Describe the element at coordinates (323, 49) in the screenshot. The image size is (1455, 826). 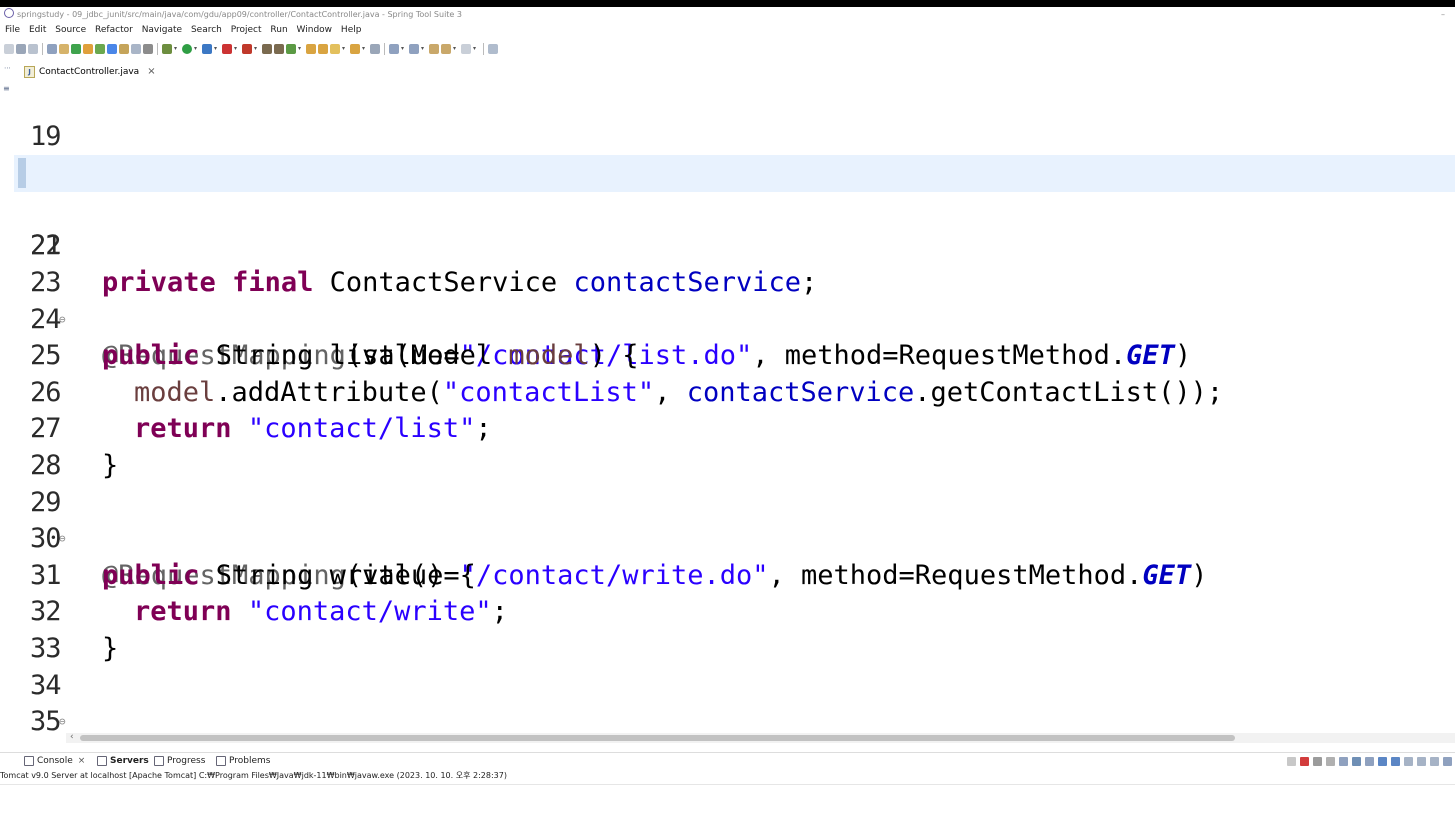
I see `open-task-icon` at that location.